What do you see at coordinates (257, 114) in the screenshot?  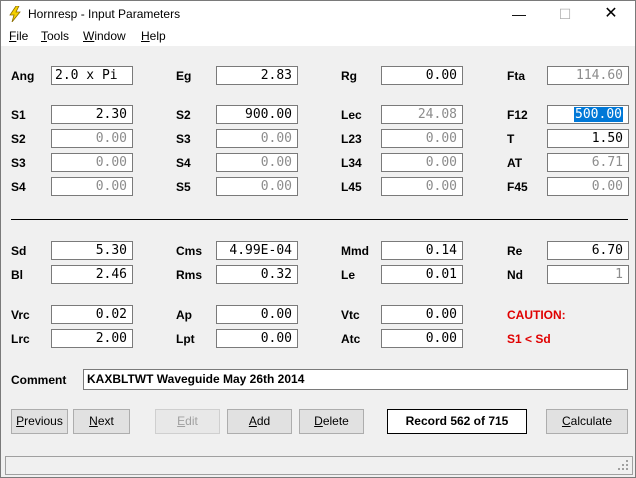 I see `s2-field: 900.00` at bounding box center [257, 114].